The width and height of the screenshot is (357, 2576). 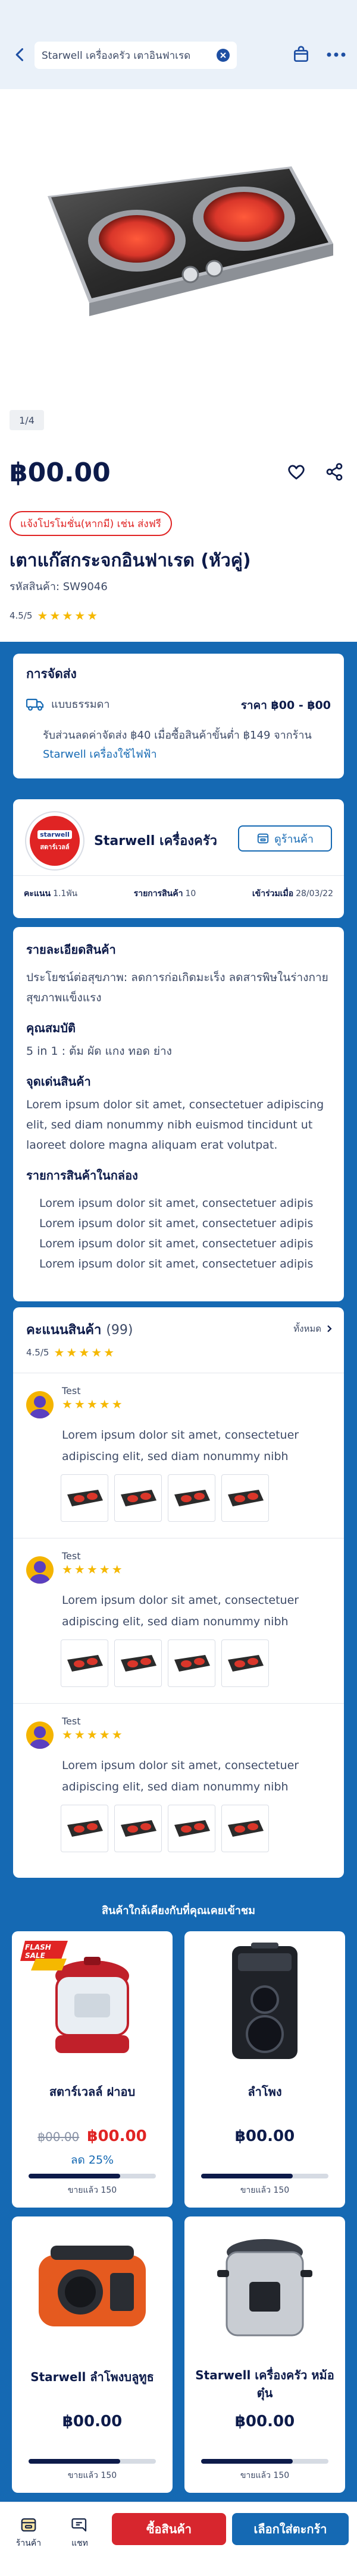 I want to click on details-heading: รายละเอียดสินค้า, so click(x=71, y=950).